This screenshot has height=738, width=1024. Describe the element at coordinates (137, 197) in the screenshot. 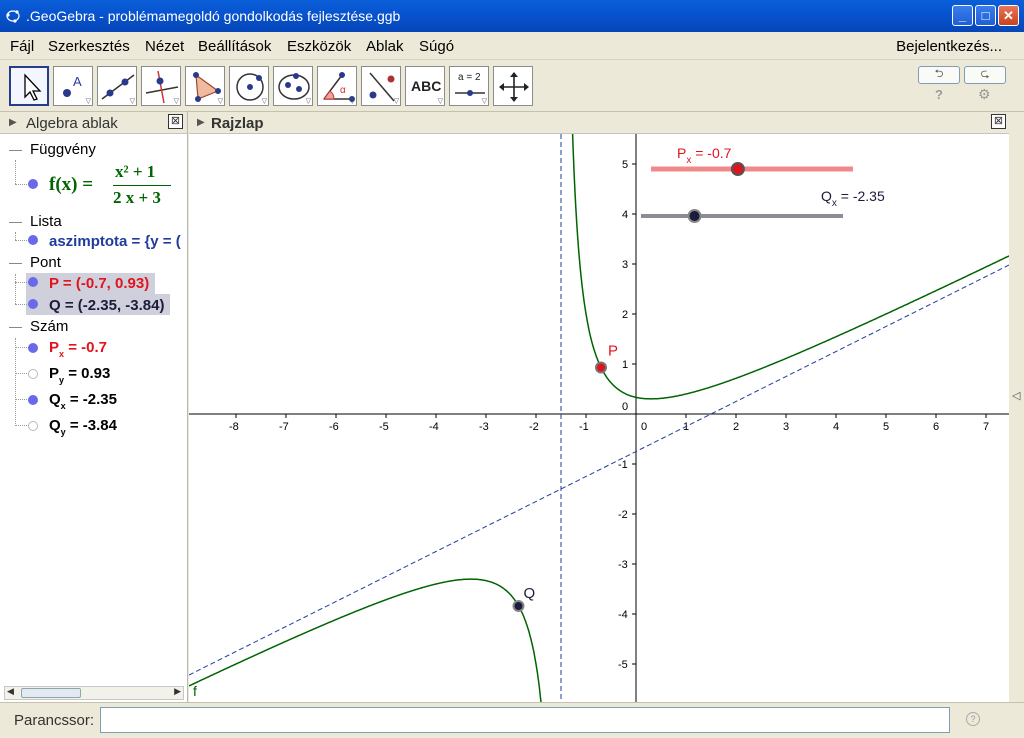

I see `function-denominator: 2 x + 3` at that location.